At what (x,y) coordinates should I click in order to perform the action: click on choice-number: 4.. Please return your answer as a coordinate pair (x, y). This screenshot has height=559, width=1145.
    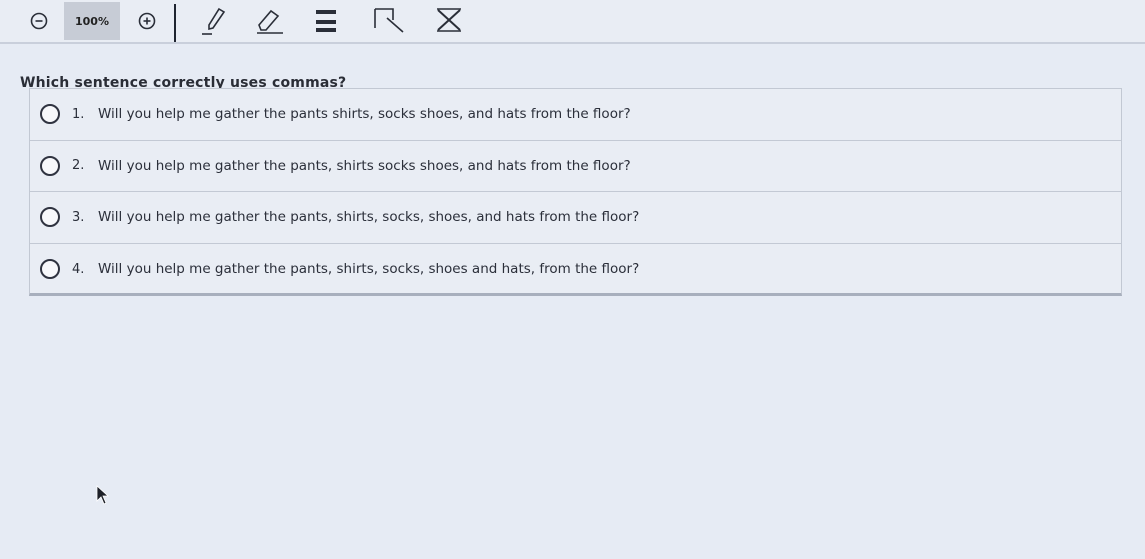
    Looking at the image, I should click on (78, 269).